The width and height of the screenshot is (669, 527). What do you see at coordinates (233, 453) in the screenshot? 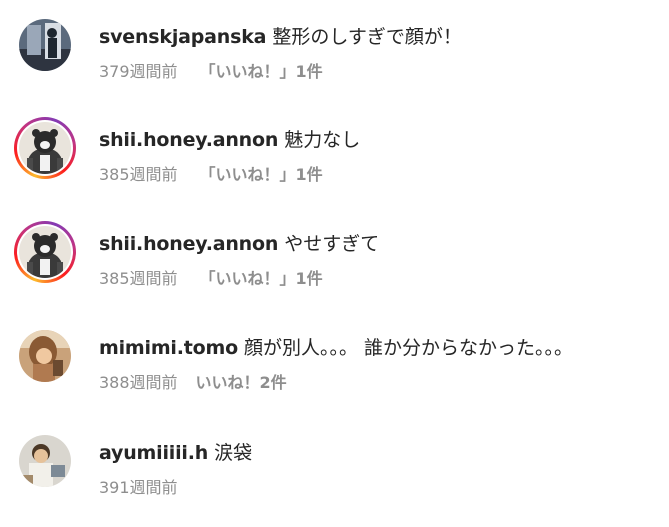
I see `comment-text: 涙袋` at bounding box center [233, 453].